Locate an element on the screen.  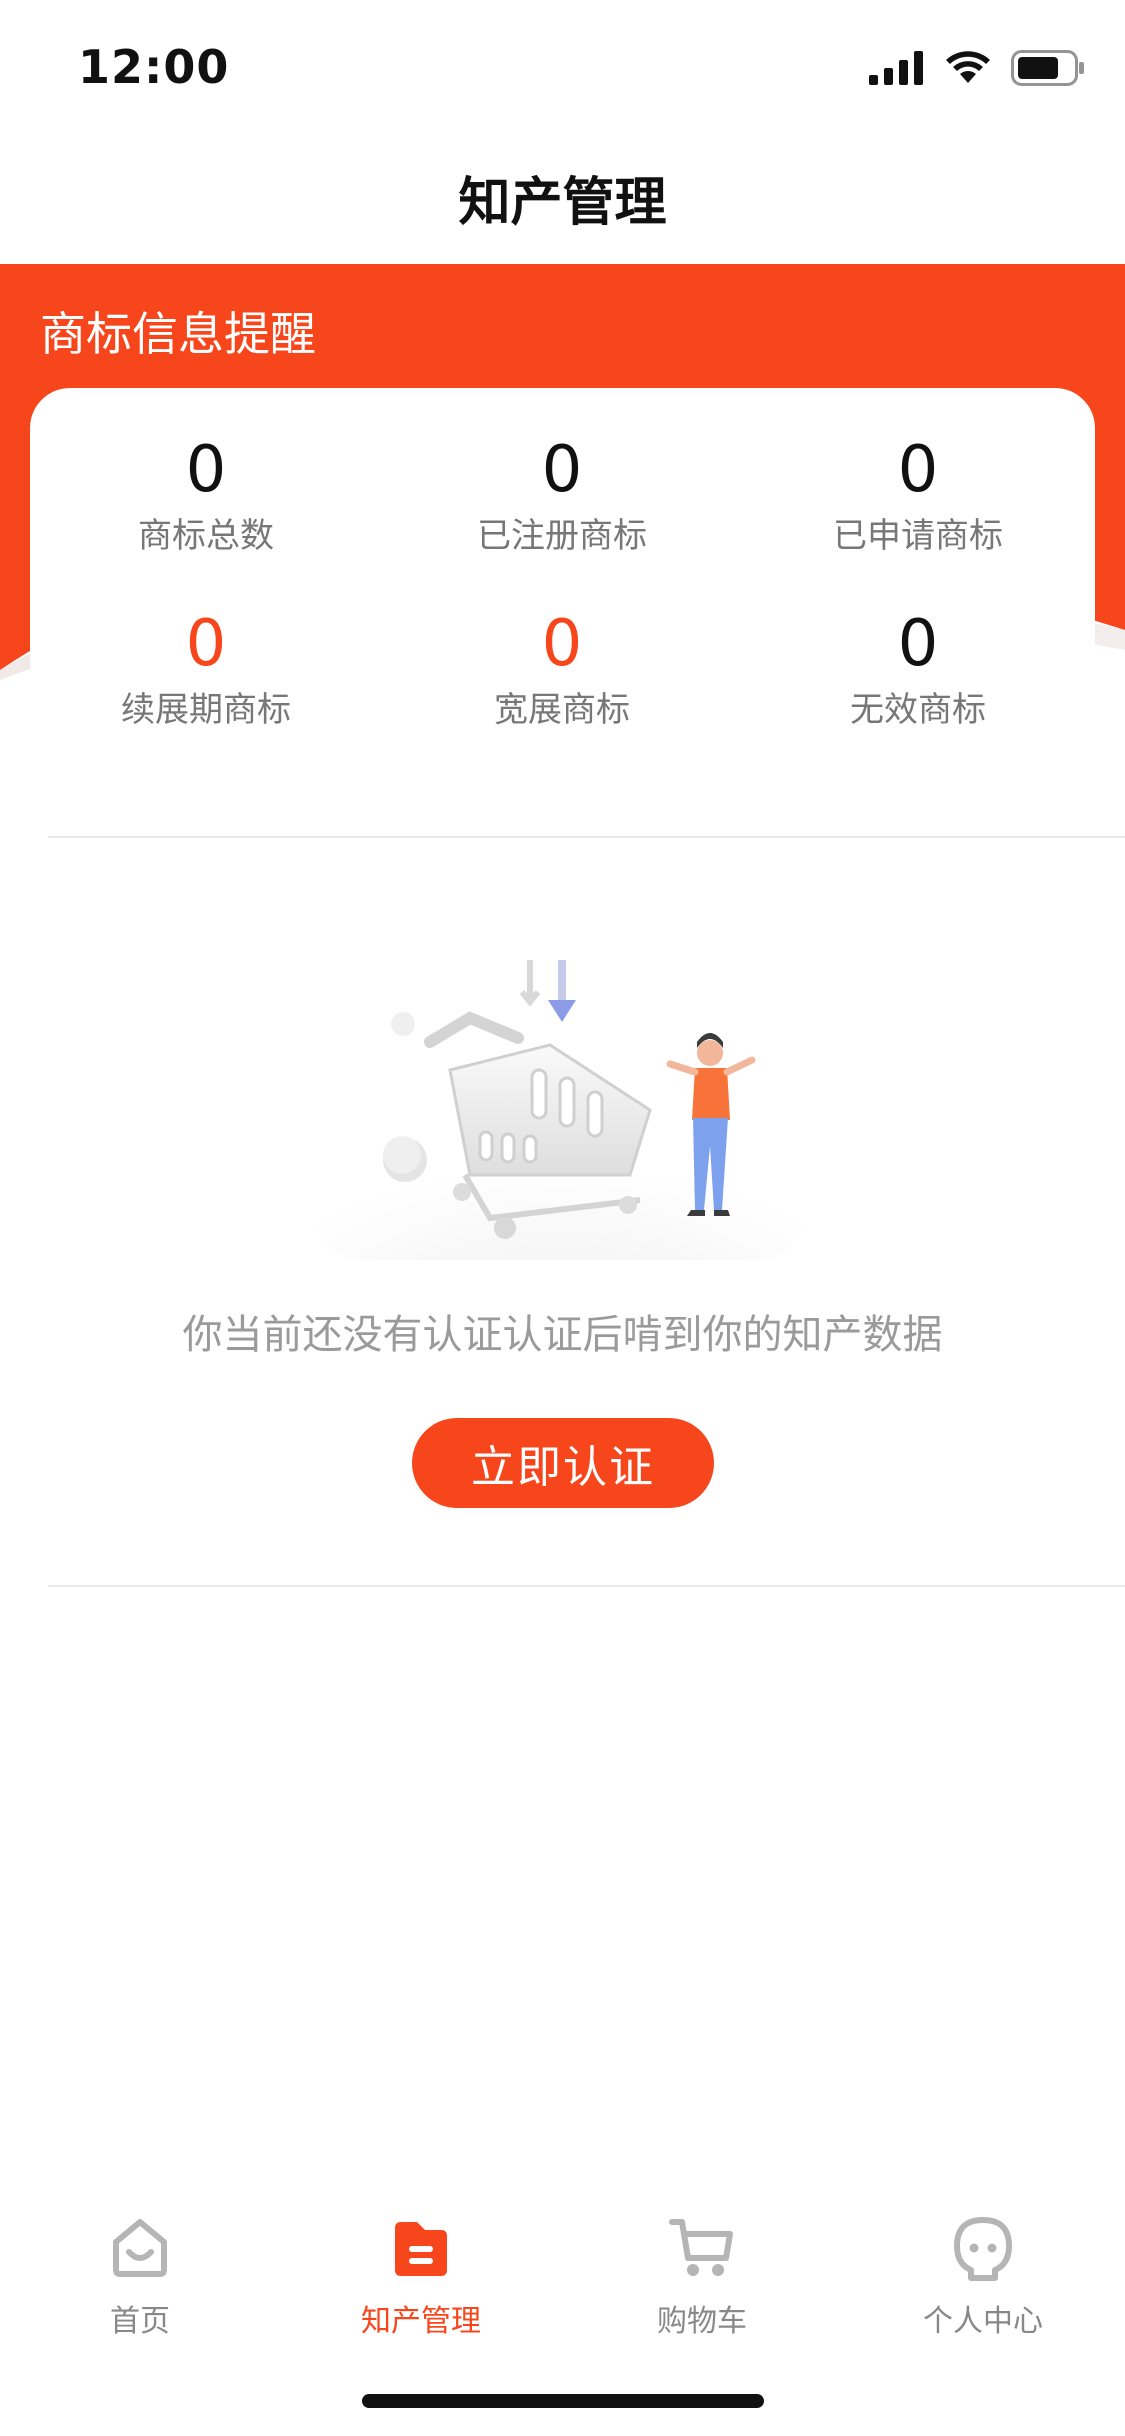
status-bar: 12:00 is located at coordinates (562, 66).